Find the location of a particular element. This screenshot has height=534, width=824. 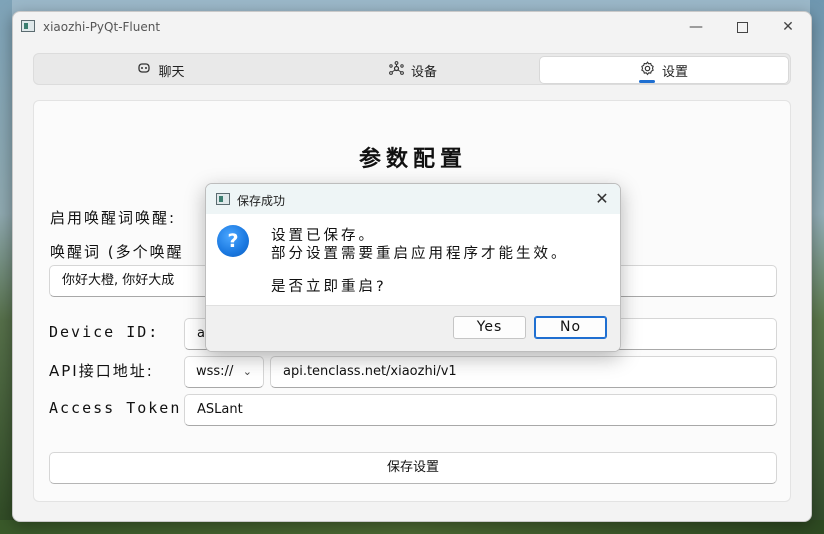

gear-icon is located at coordinates (647, 70).